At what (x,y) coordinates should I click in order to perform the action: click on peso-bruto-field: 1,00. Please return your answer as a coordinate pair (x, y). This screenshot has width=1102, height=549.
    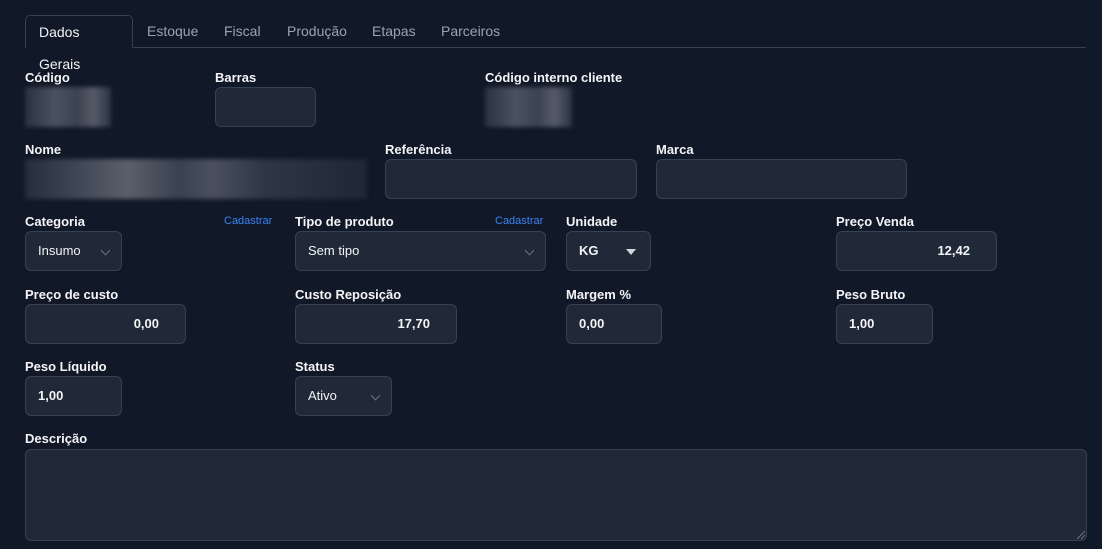
    Looking at the image, I should click on (884, 324).